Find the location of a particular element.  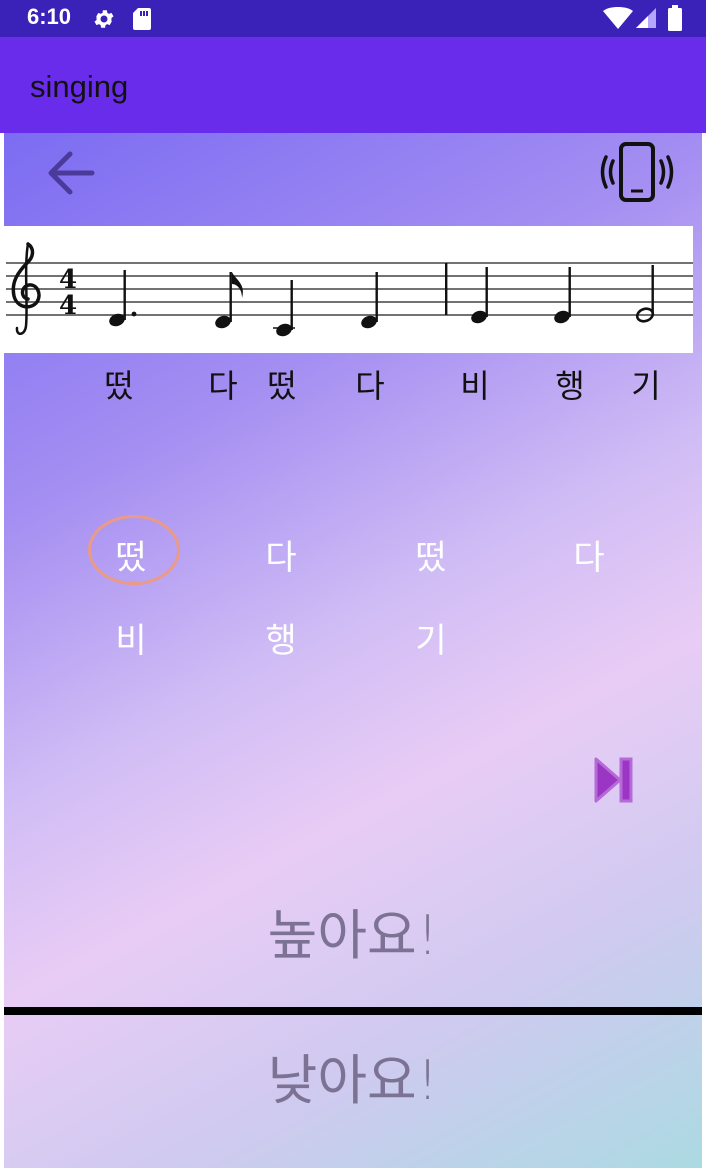

pitch-divider is located at coordinates (353, 1011).